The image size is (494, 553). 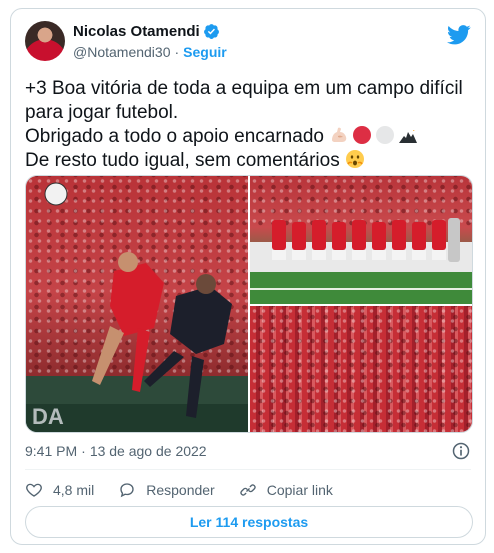 What do you see at coordinates (48, 416) in the screenshot?
I see `photo-watermark-text: DA` at bounding box center [48, 416].